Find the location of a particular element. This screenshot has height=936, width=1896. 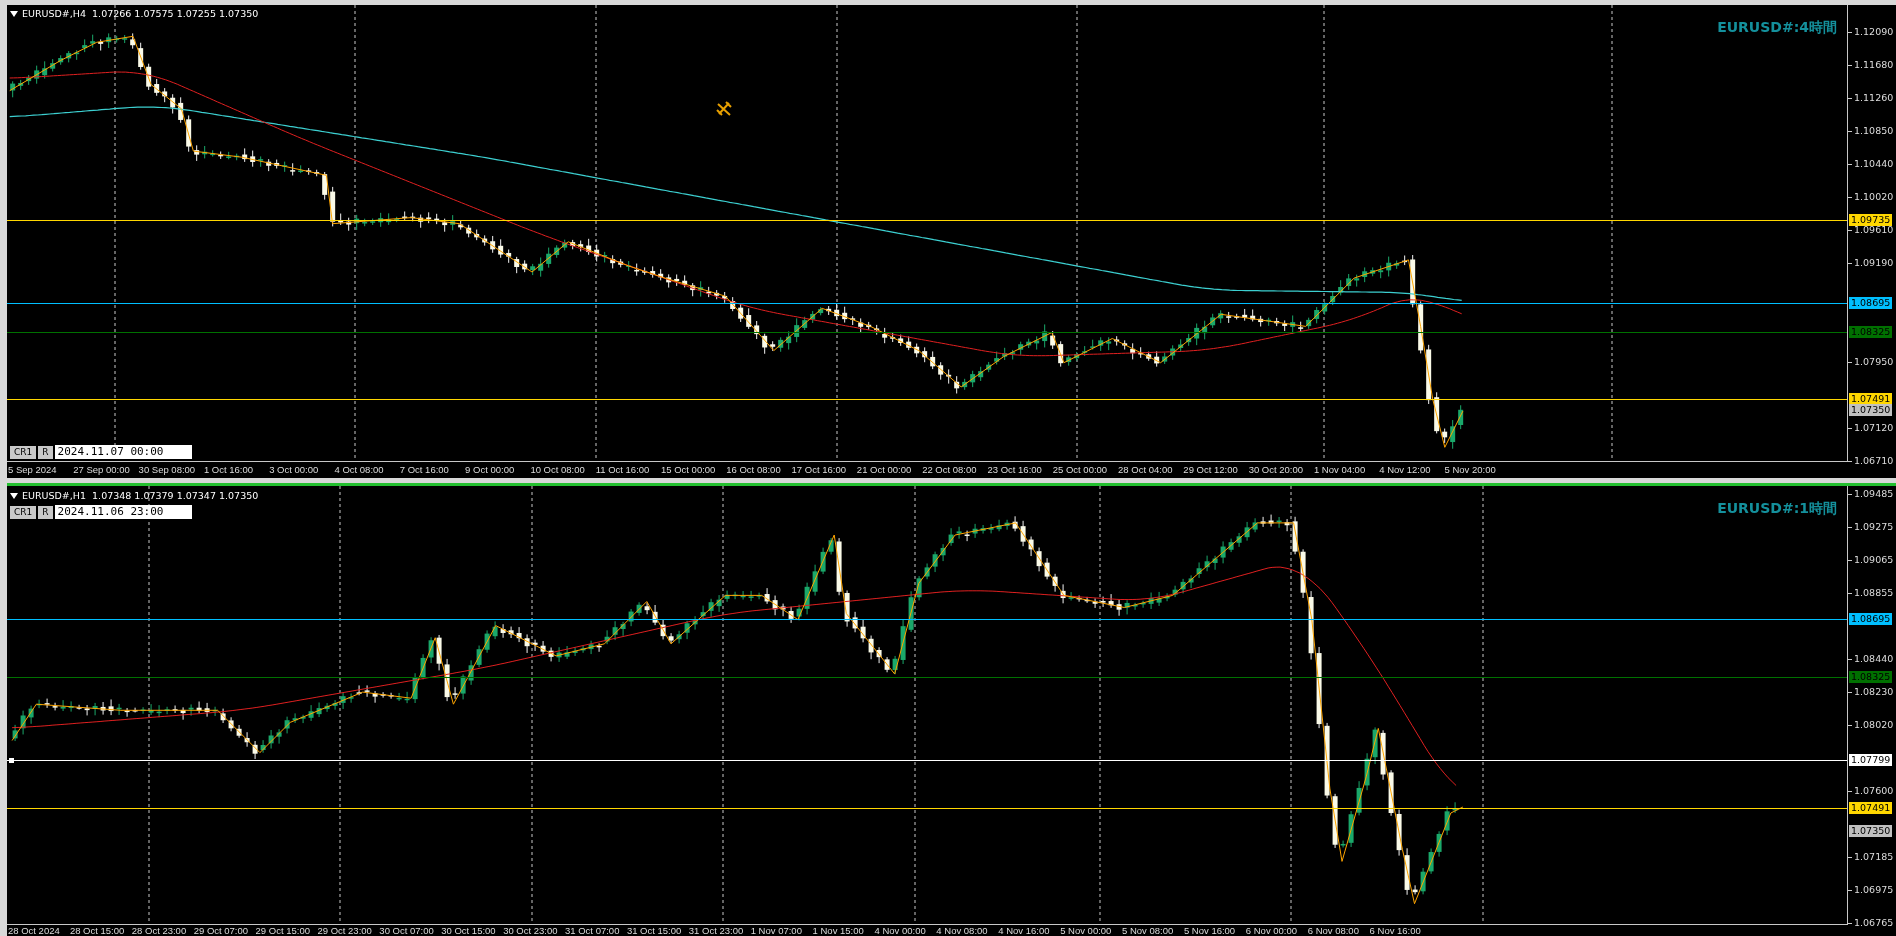

price-level-label: 1.07799 is located at coordinates (1871, 759).